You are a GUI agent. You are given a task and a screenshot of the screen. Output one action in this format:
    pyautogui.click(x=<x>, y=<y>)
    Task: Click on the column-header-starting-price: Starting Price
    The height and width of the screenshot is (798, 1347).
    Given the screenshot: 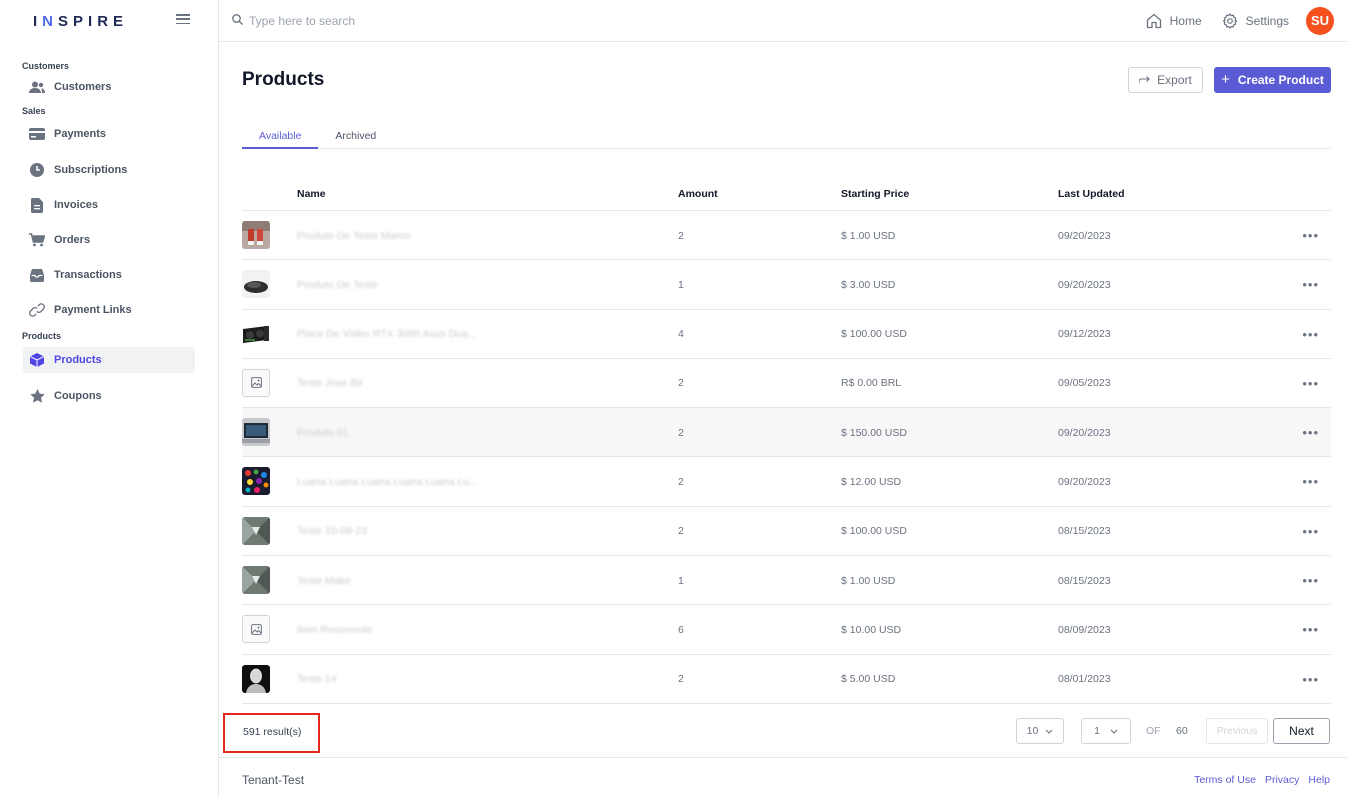 What is the action you would take?
    pyautogui.click(x=875, y=194)
    